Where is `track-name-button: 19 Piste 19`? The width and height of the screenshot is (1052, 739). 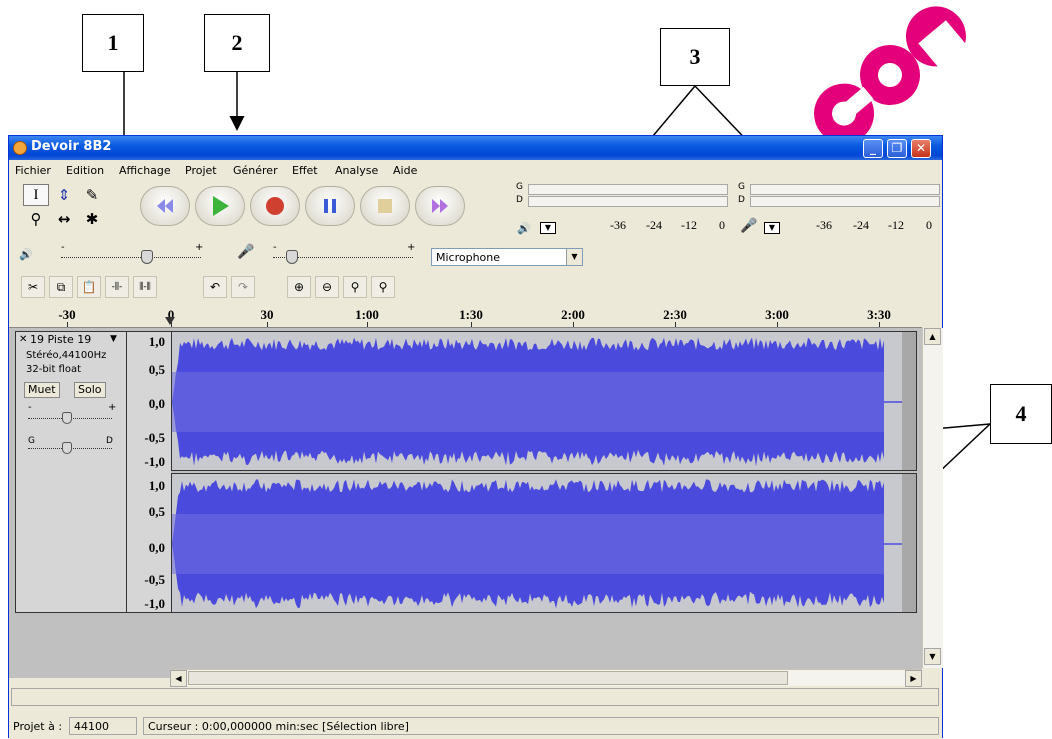
track-name-button: 19 Piste 19 is located at coordinates (60, 339).